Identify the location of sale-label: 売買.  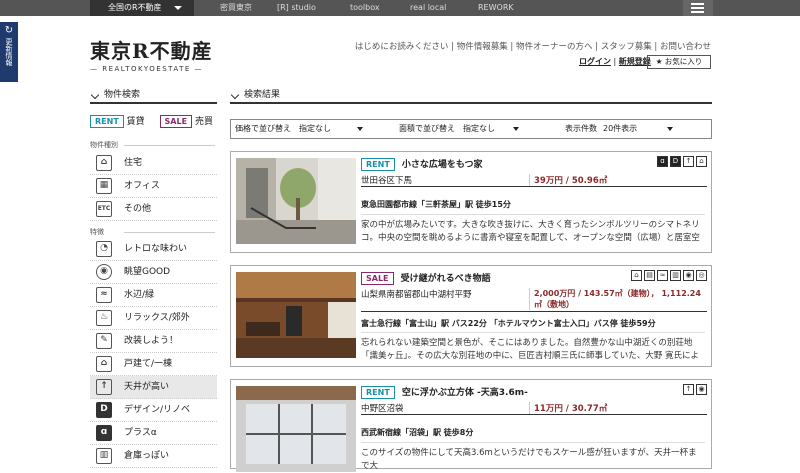
(204, 122).